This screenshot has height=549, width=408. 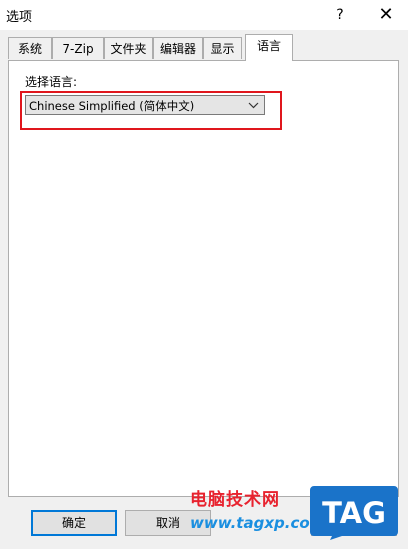 I want to click on tag-logo-icon: TAG, so click(x=354, y=513).